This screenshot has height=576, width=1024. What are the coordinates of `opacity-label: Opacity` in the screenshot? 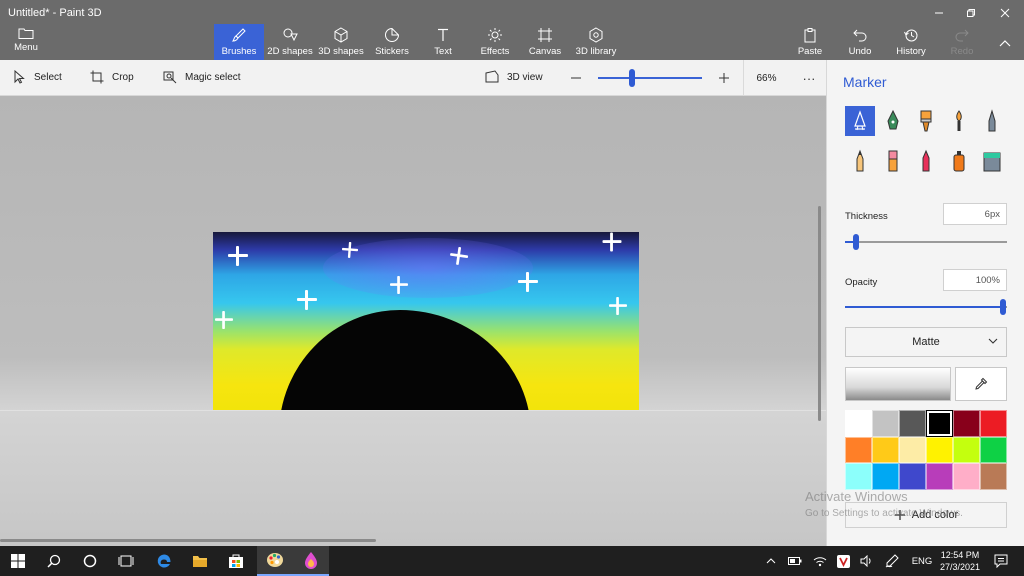 It's located at (861, 282).